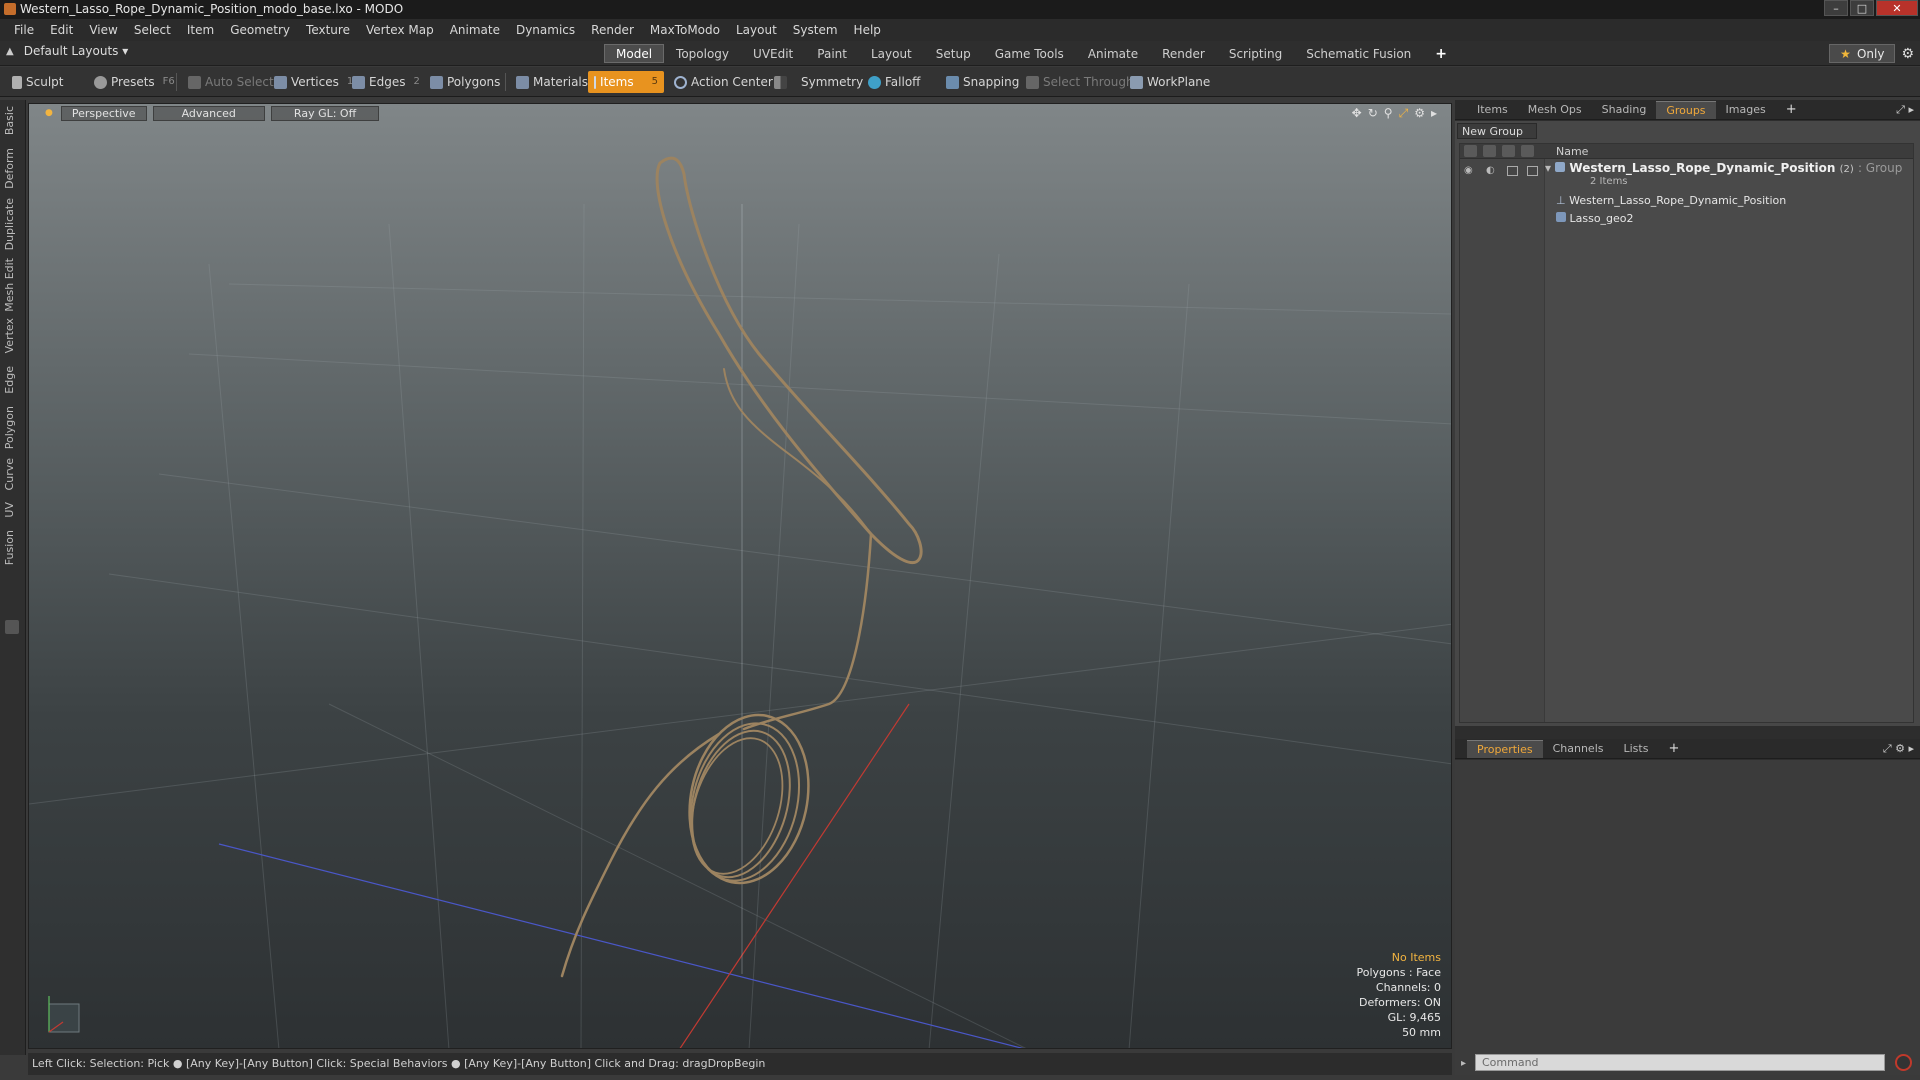 The width and height of the screenshot is (1920, 1080). What do you see at coordinates (76, 51) in the screenshot?
I see `default-layouts-dropdown: Default Layouts ▾` at bounding box center [76, 51].